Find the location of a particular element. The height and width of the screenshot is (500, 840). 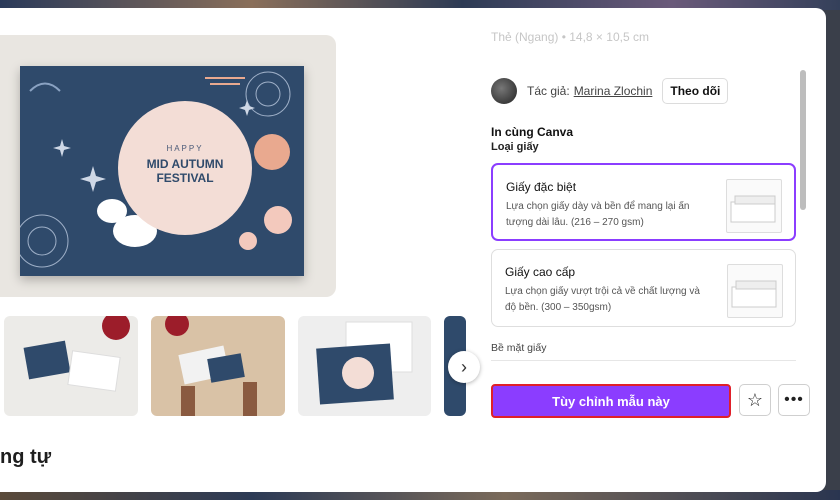

follow-button: Theo dõi is located at coordinates (695, 91).